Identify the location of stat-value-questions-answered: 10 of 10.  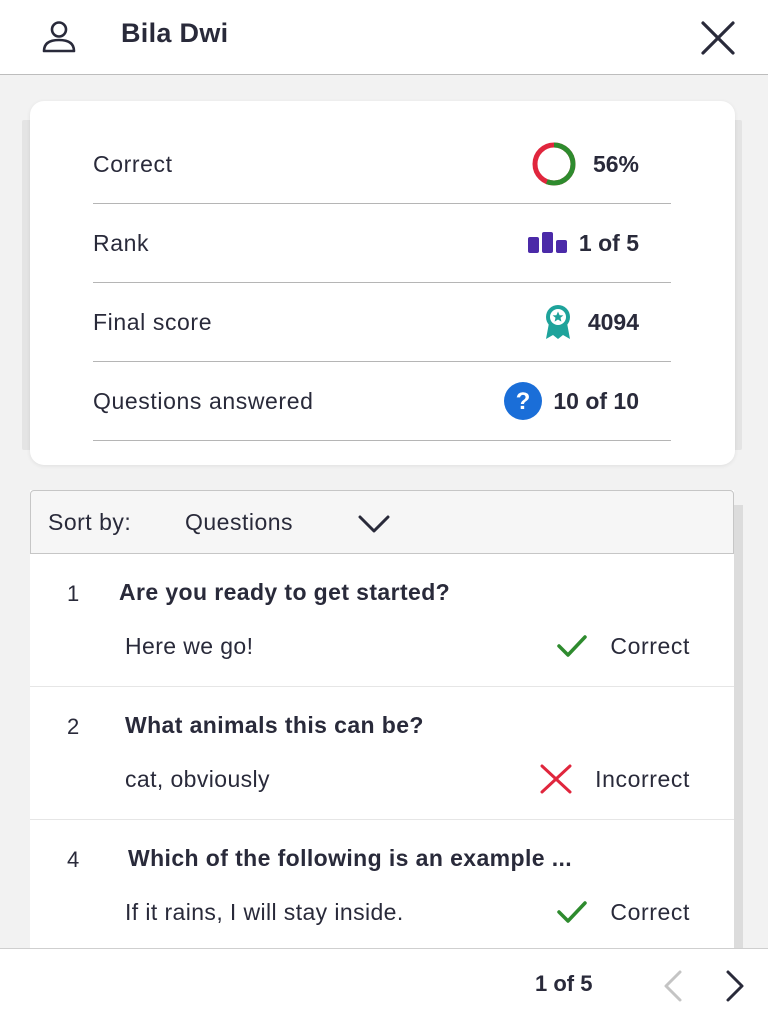
(596, 400).